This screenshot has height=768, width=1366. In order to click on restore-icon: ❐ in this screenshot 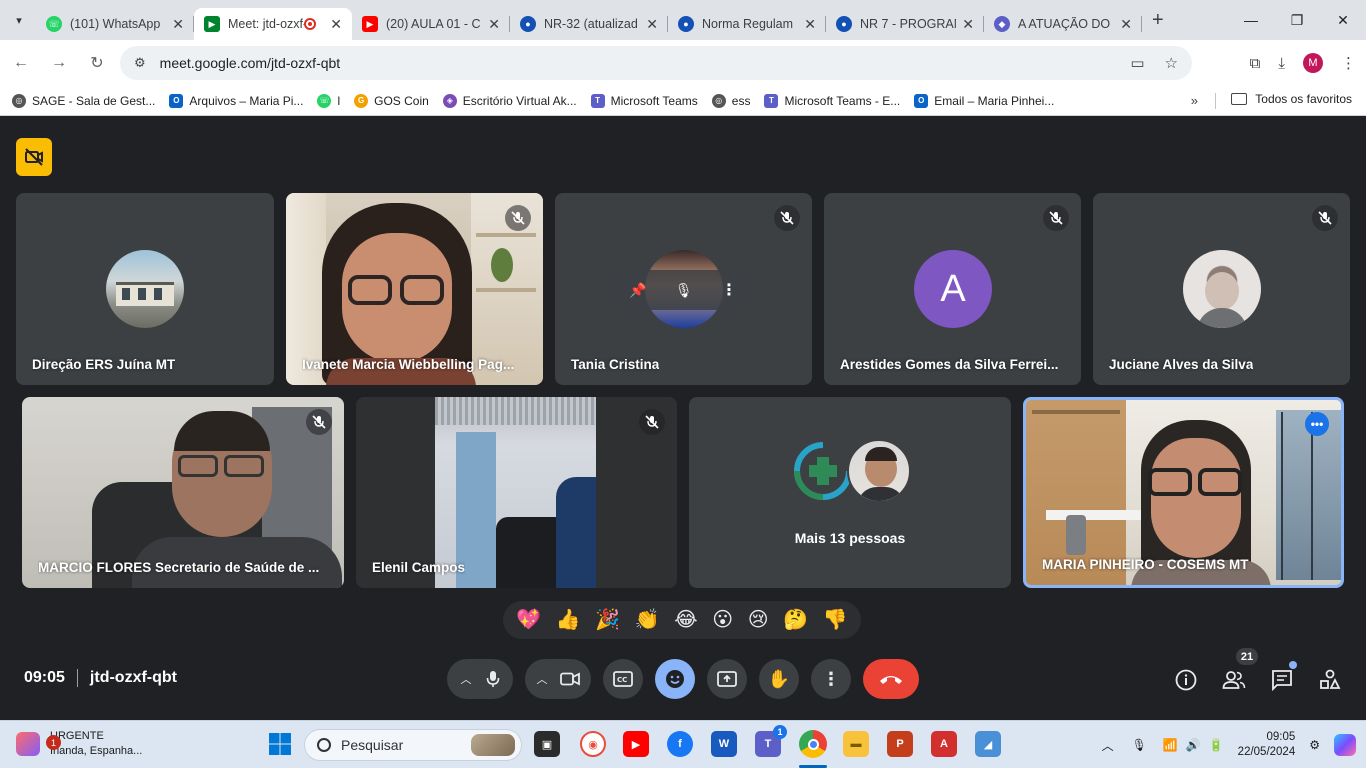, I will do `click(1297, 20)`.